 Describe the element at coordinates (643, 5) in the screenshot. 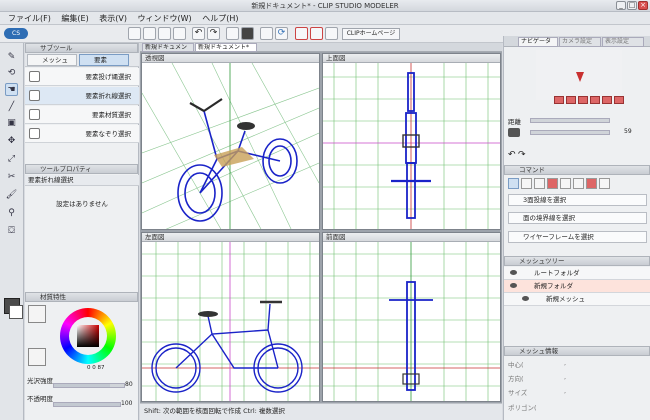

I see `close-button: ×` at that location.